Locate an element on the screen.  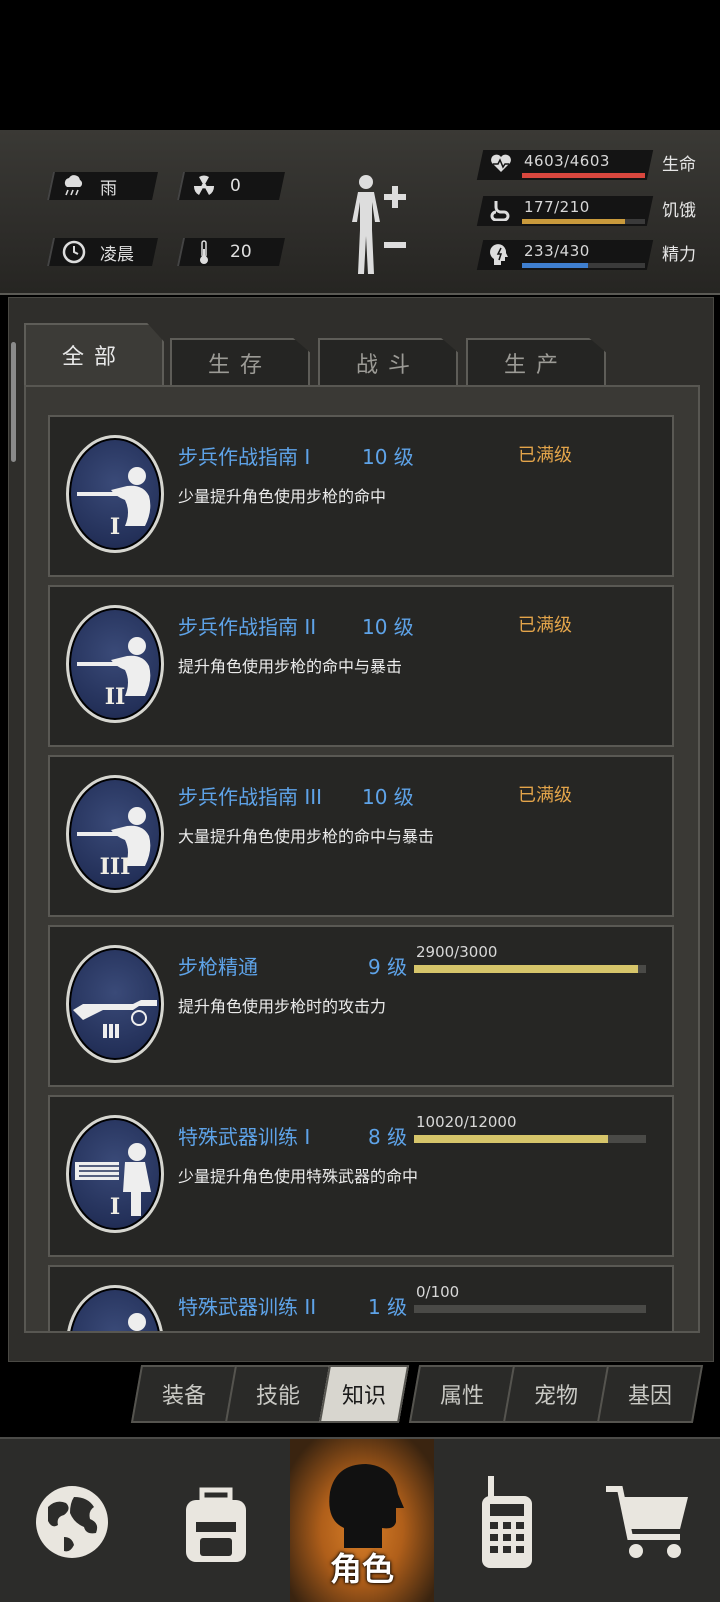
temperature-pill: 20 is located at coordinates (231, 252).